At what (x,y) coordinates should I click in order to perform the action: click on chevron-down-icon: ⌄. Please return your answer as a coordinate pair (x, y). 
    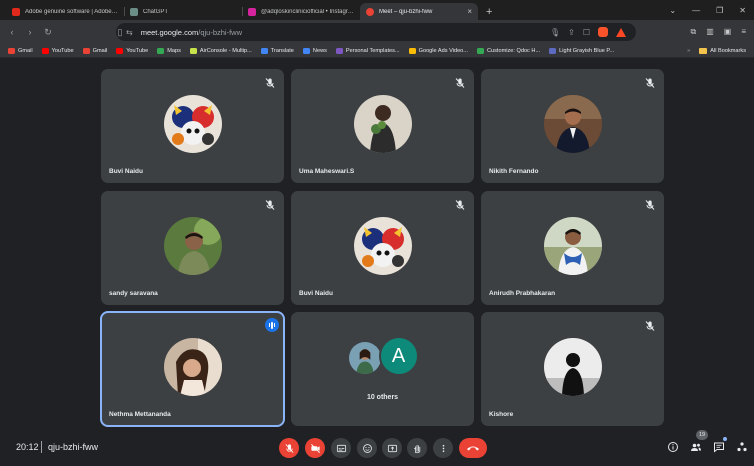
    Looking at the image, I should click on (672, 10).